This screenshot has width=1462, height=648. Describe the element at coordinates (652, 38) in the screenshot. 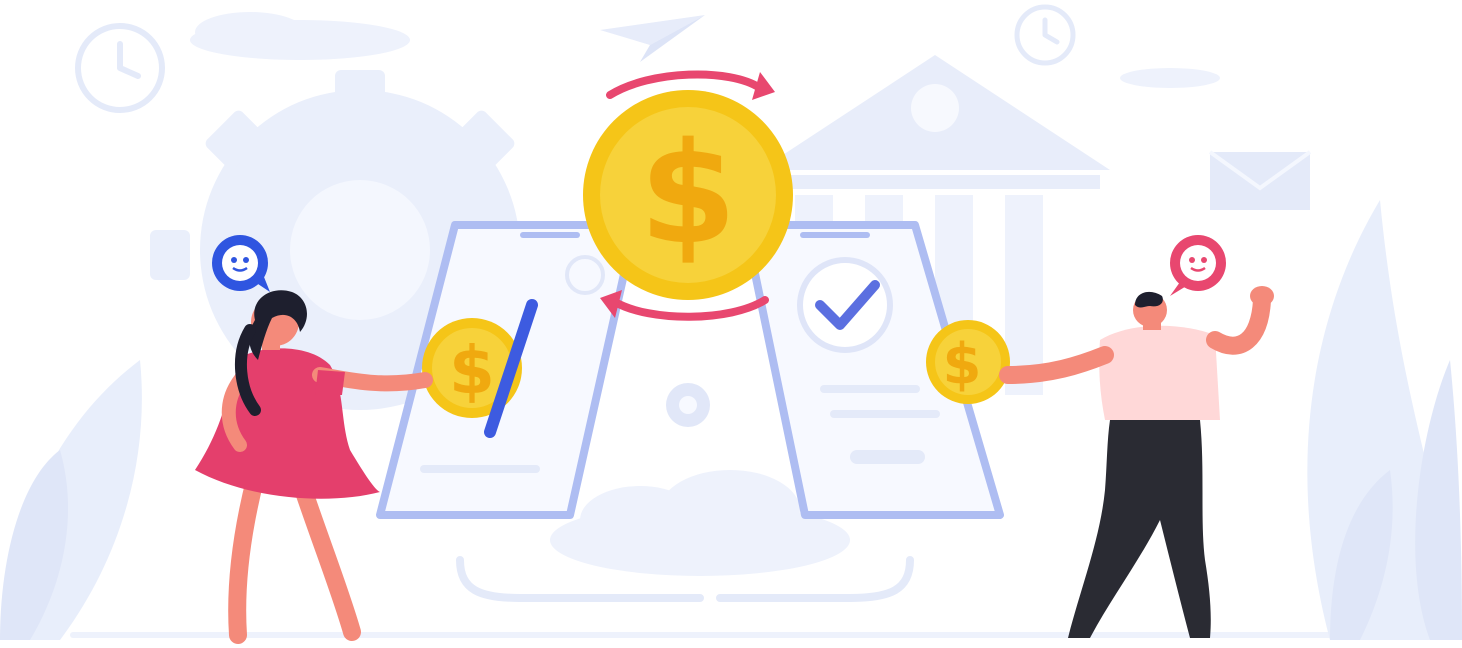

I see `paper-plane-icon` at that location.